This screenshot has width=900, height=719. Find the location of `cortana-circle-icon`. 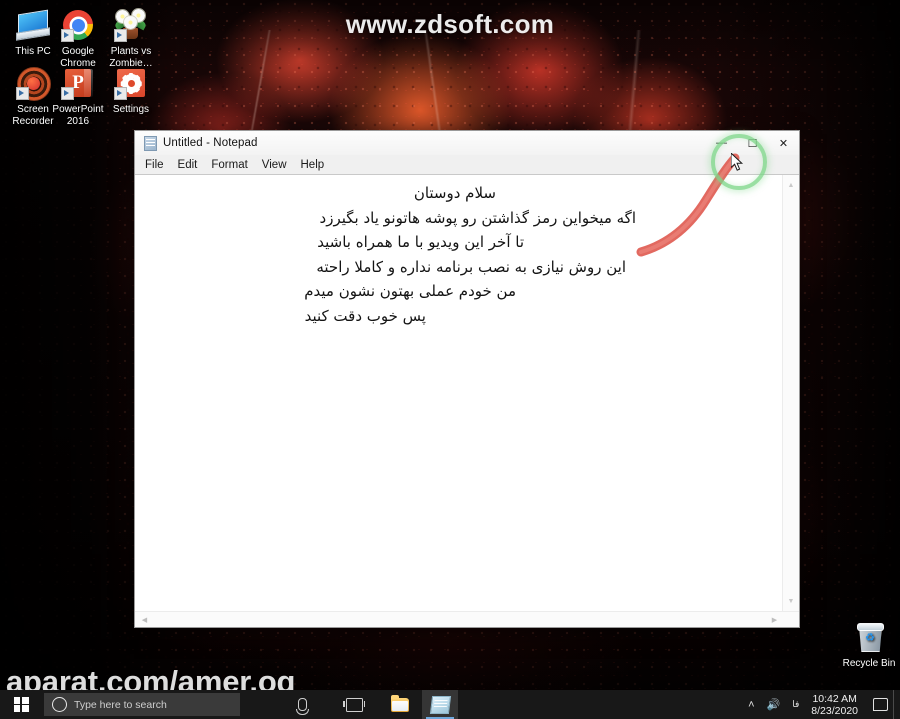

cortana-circle-icon is located at coordinates (59, 704).